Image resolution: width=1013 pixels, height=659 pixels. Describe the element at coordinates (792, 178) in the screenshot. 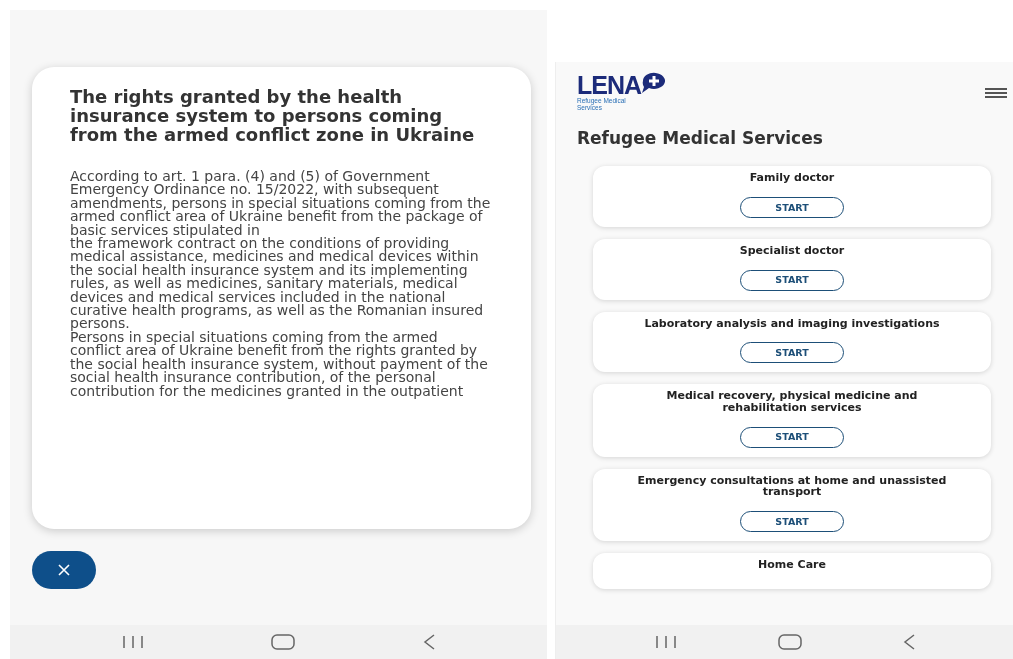

I see `service-title: Family doctor` at that location.